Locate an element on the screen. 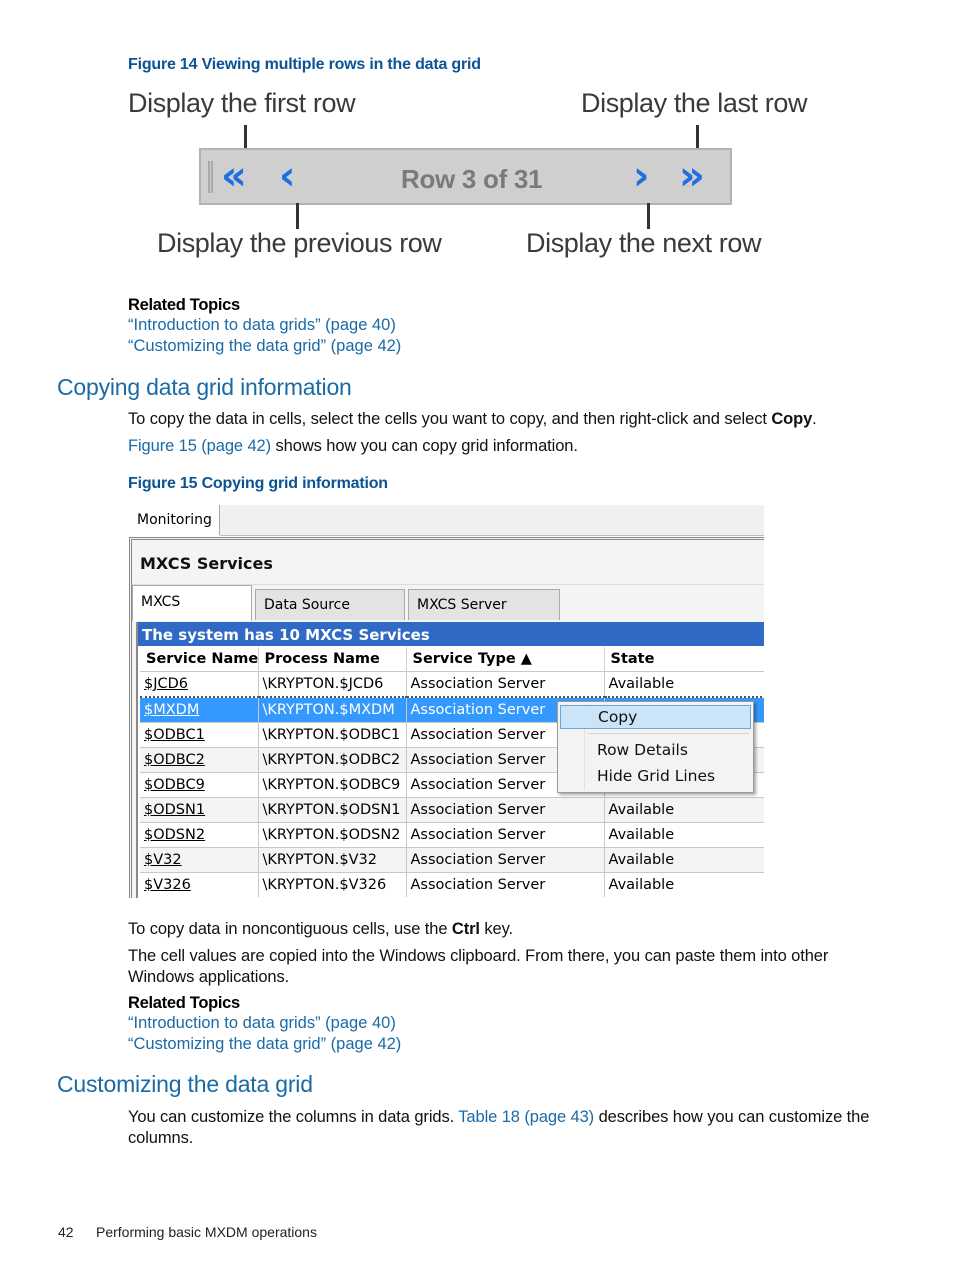  text: key. is located at coordinates (496, 929).